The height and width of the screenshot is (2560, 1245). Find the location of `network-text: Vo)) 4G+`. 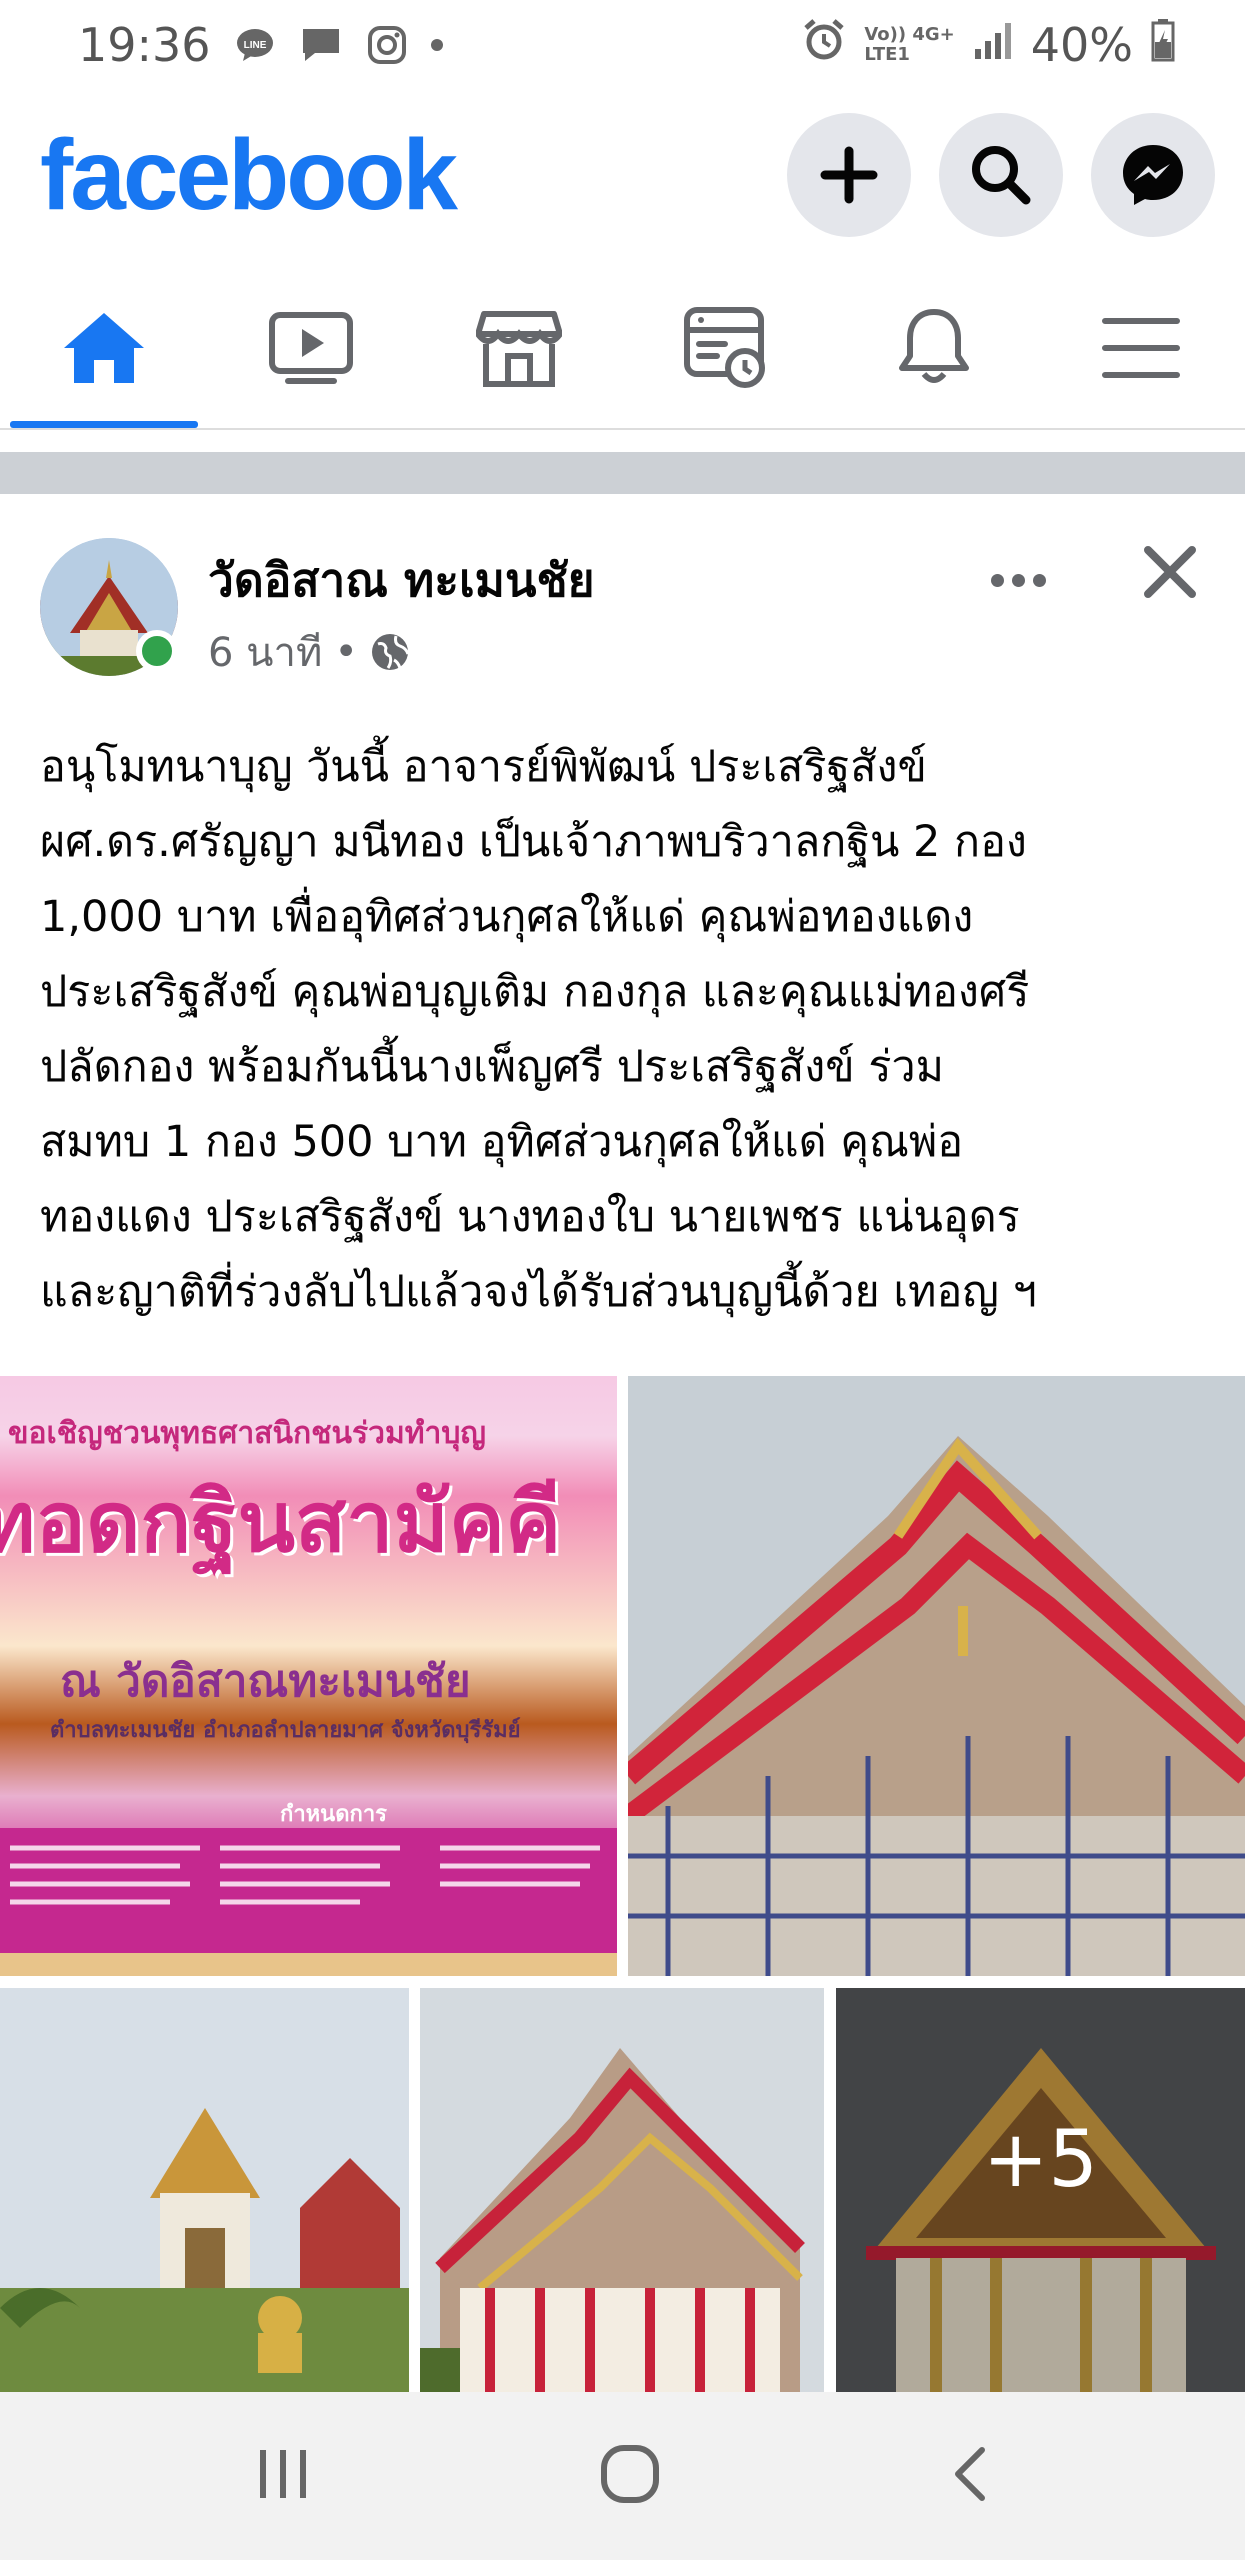

network-text: Vo)) 4G+ is located at coordinates (909, 34).